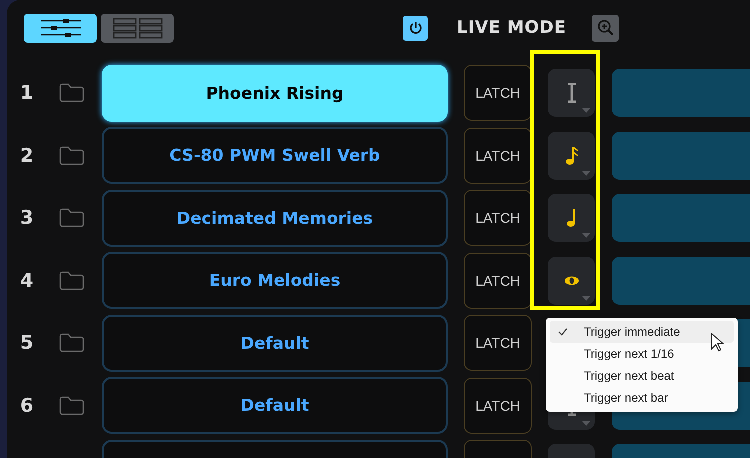  What do you see at coordinates (27, 155) in the screenshot?
I see `row-number: 2` at bounding box center [27, 155].